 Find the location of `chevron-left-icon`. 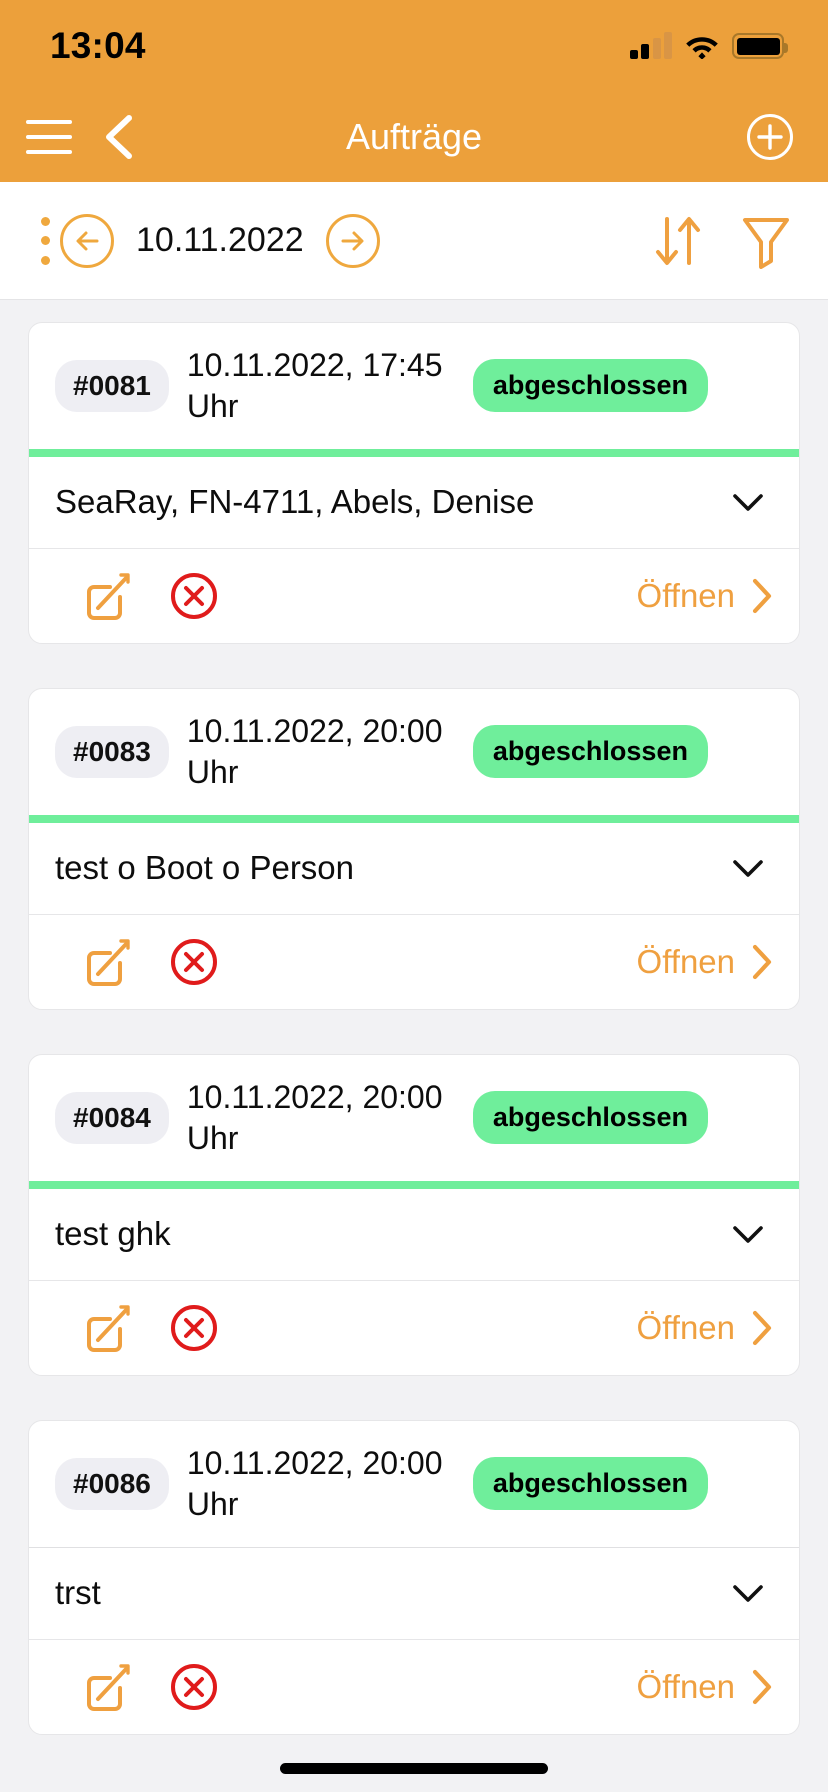

chevron-left-icon is located at coordinates (118, 137).